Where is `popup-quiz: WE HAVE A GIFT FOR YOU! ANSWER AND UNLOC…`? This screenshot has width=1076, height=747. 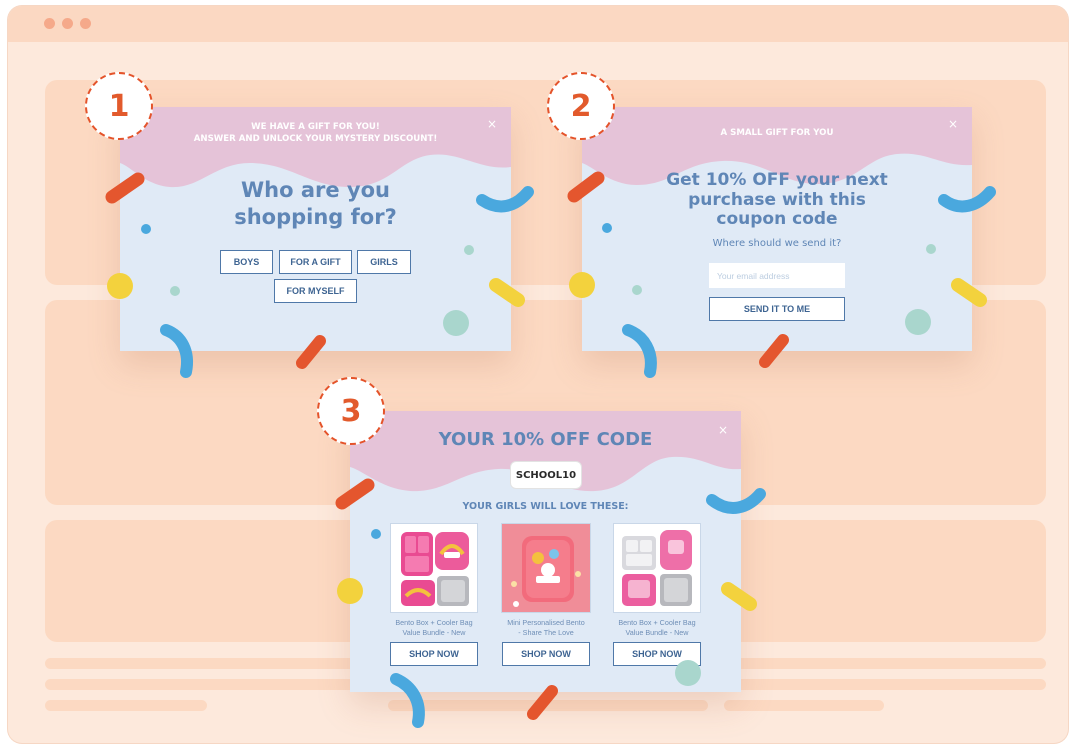 popup-quiz: WE HAVE A GIFT FOR YOU! ANSWER AND UNLOC… is located at coordinates (315, 229).